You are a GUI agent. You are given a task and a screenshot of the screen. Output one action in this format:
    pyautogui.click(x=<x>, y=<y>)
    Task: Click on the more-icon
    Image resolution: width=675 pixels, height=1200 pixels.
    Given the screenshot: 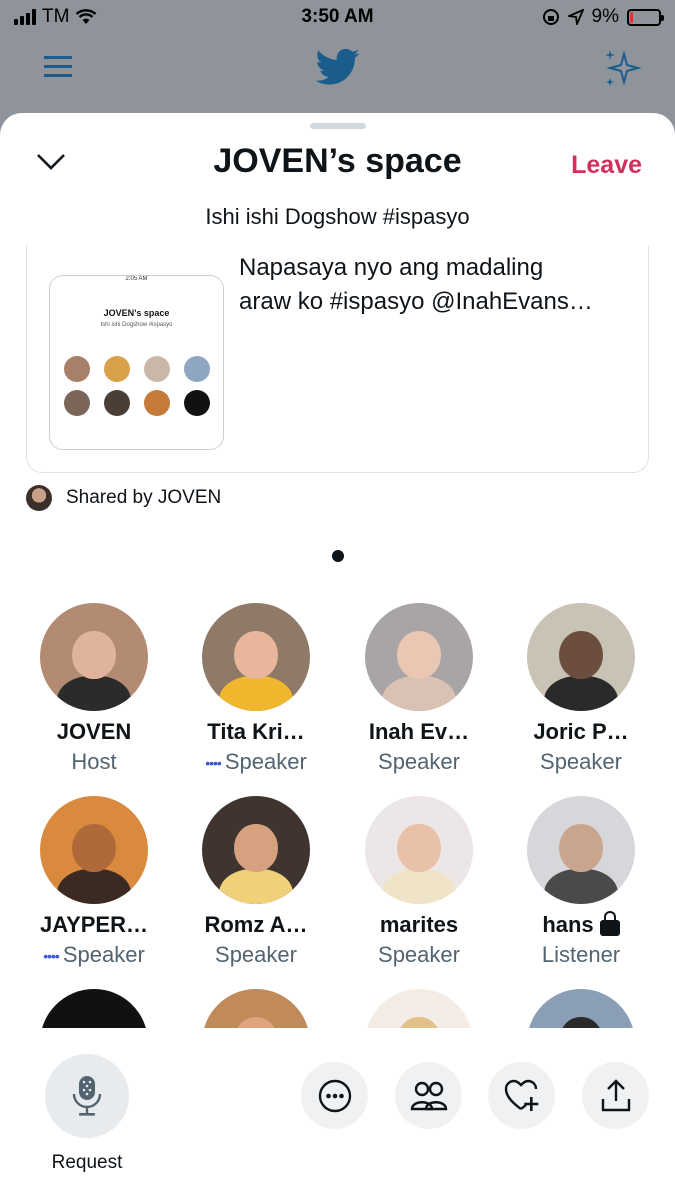 What is the action you would take?
    pyautogui.click(x=334, y=1095)
    